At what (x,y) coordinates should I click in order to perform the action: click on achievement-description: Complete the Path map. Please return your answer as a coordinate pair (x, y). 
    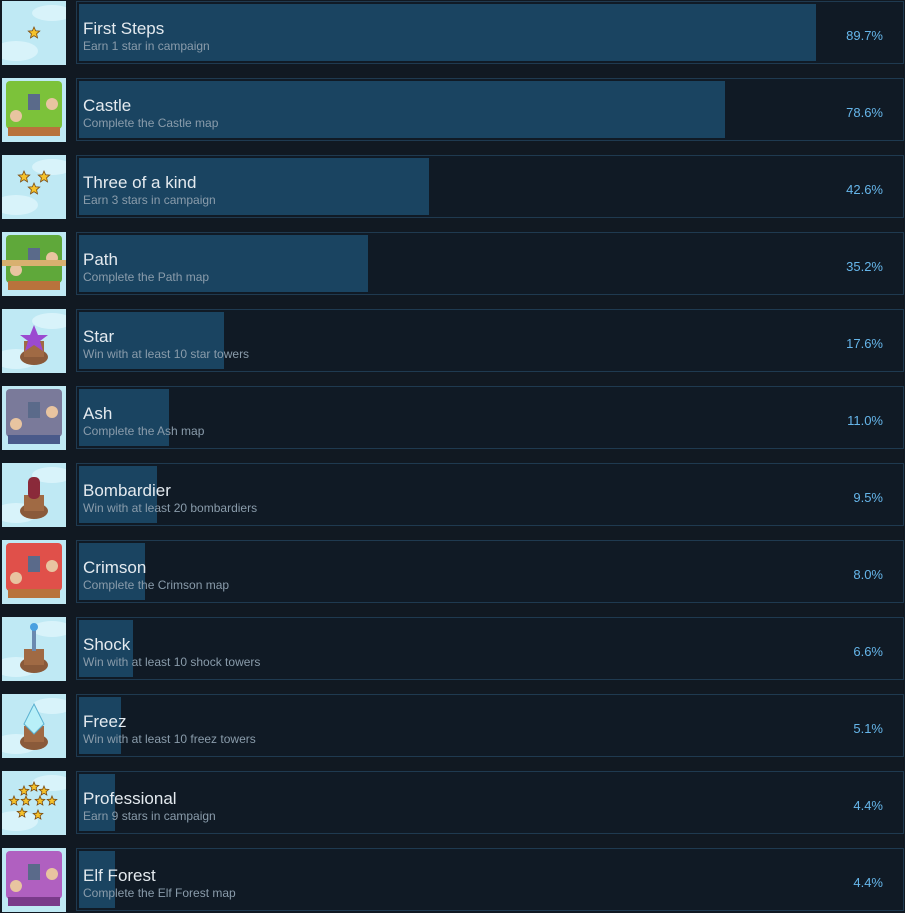
    Looking at the image, I should click on (146, 277).